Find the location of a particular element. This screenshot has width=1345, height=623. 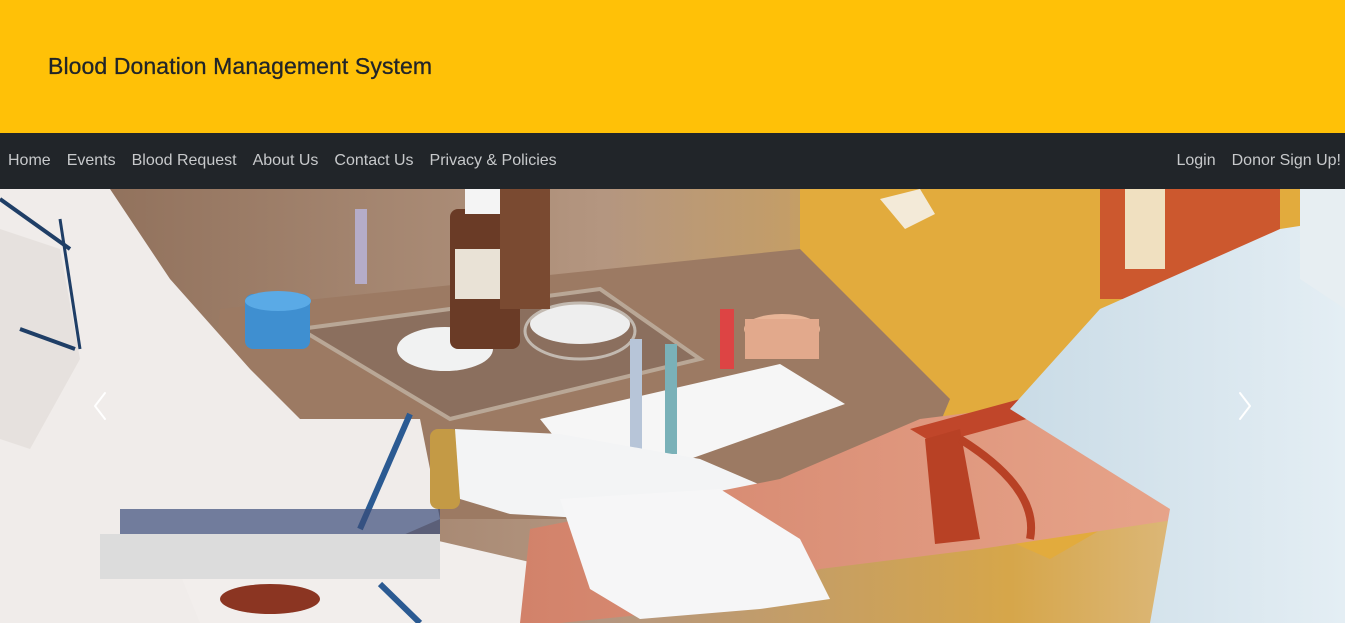

carousel-next-button is located at coordinates (1245, 406).